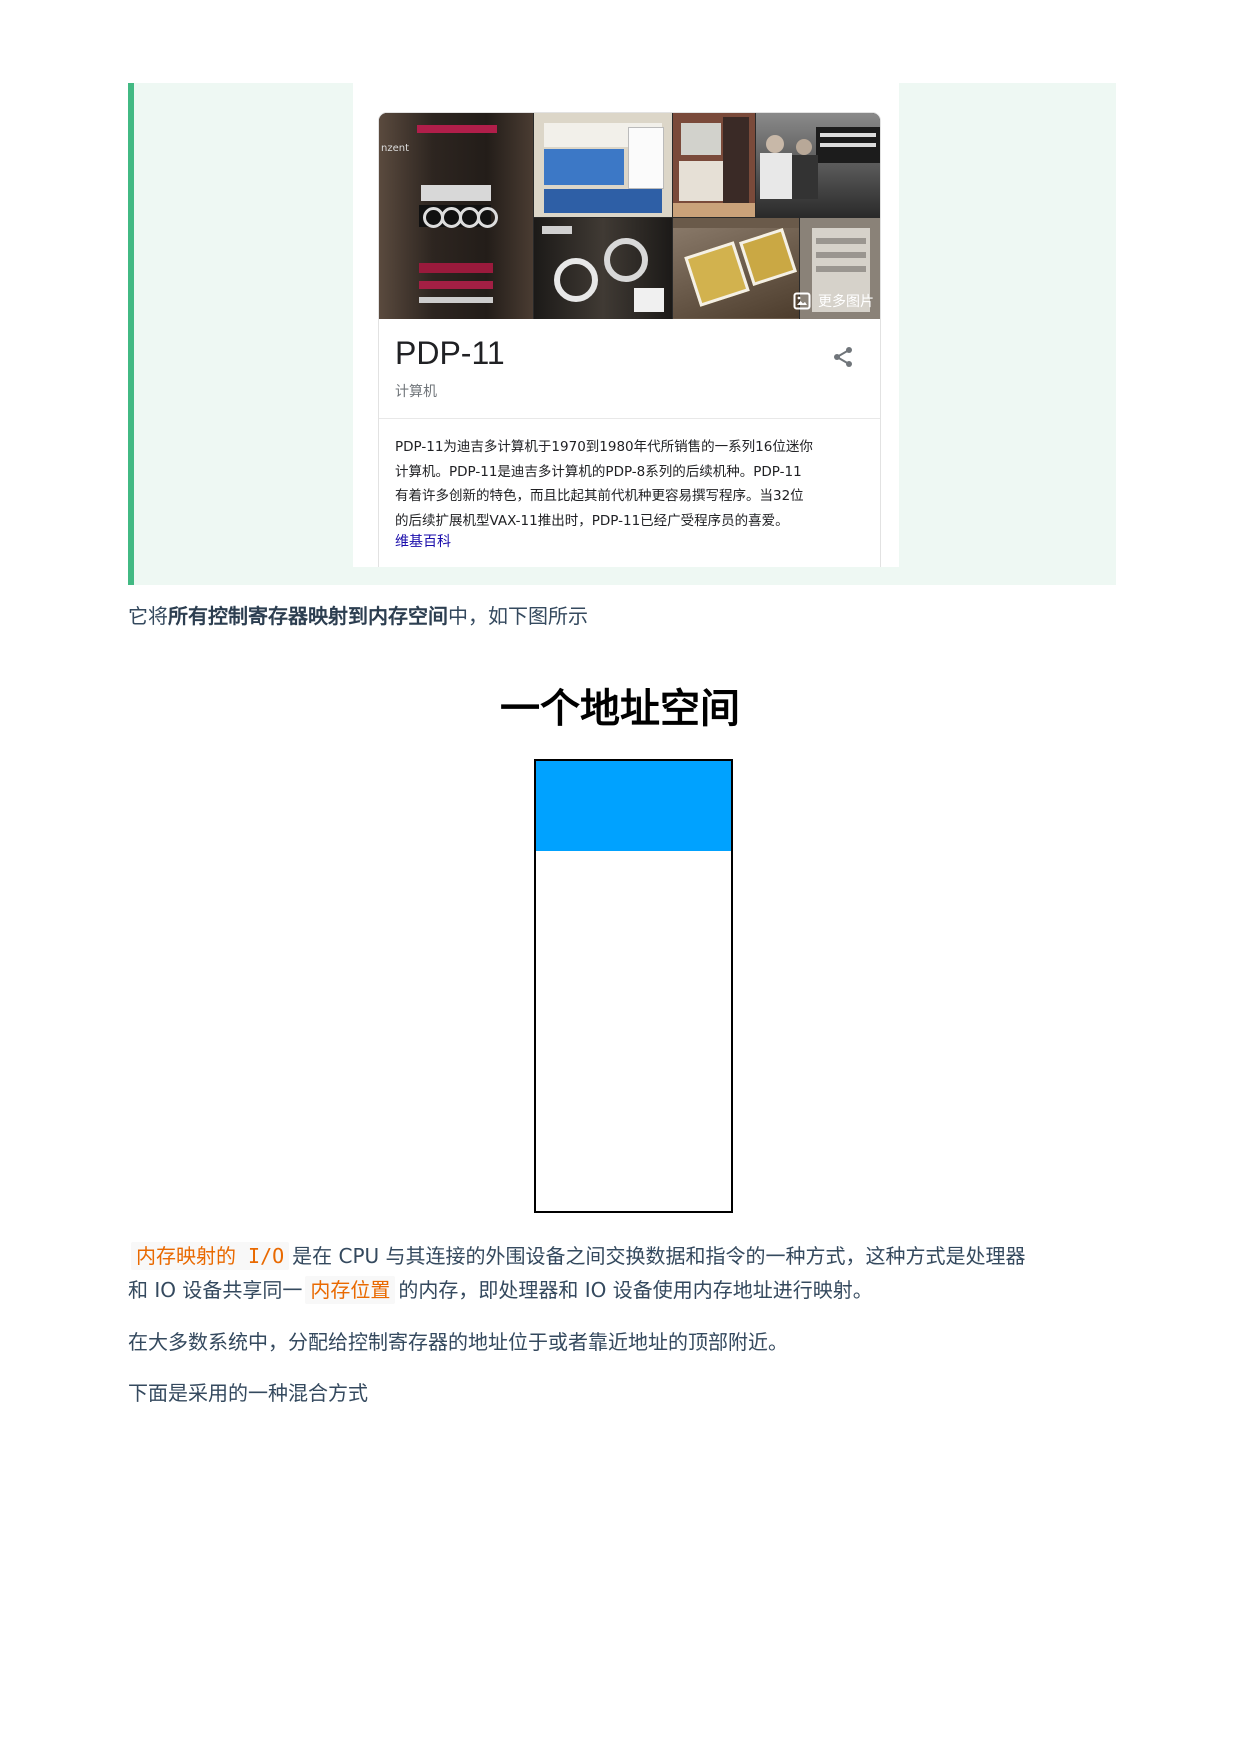 The image size is (1240, 1754). I want to click on photo-pdp11-cabinet: nzent, so click(456, 216).